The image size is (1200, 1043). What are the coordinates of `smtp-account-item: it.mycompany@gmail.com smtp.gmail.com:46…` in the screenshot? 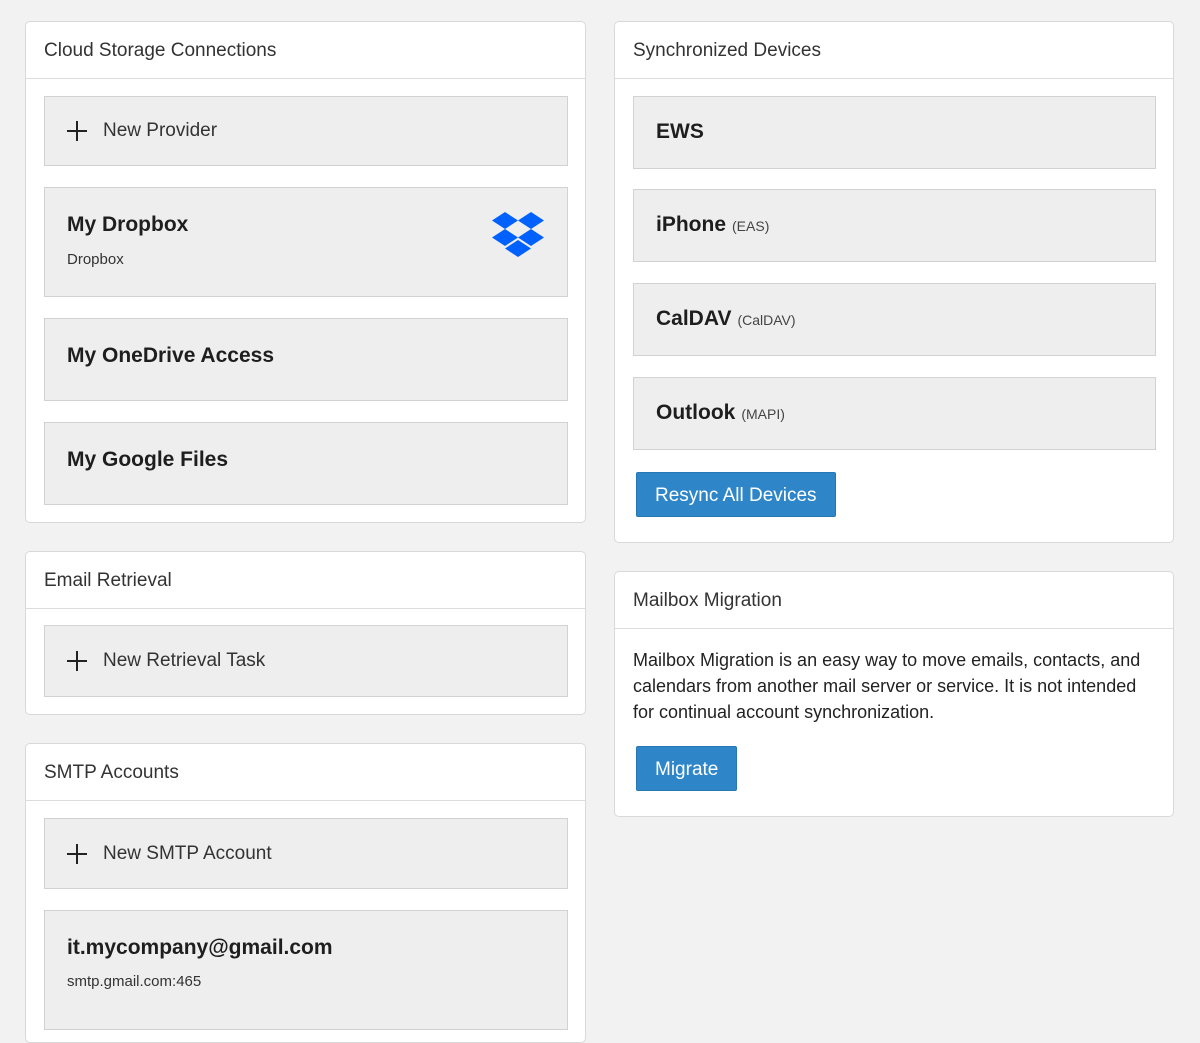 It's located at (306, 970).